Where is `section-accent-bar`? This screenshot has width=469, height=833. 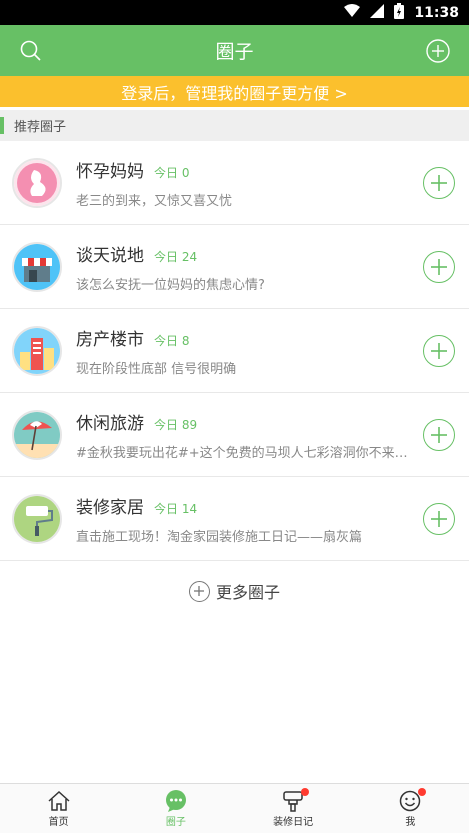
section-accent-bar is located at coordinates (2, 125).